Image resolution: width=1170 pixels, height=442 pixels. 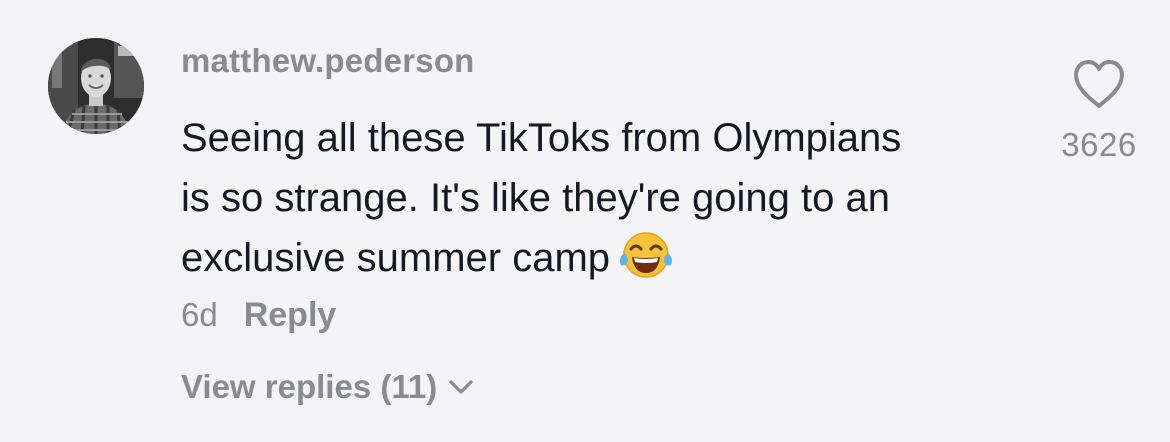 What do you see at coordinates (199, 314) in the screenshot?
I see `timestamp: 6d` at bounding box center [199, 314].